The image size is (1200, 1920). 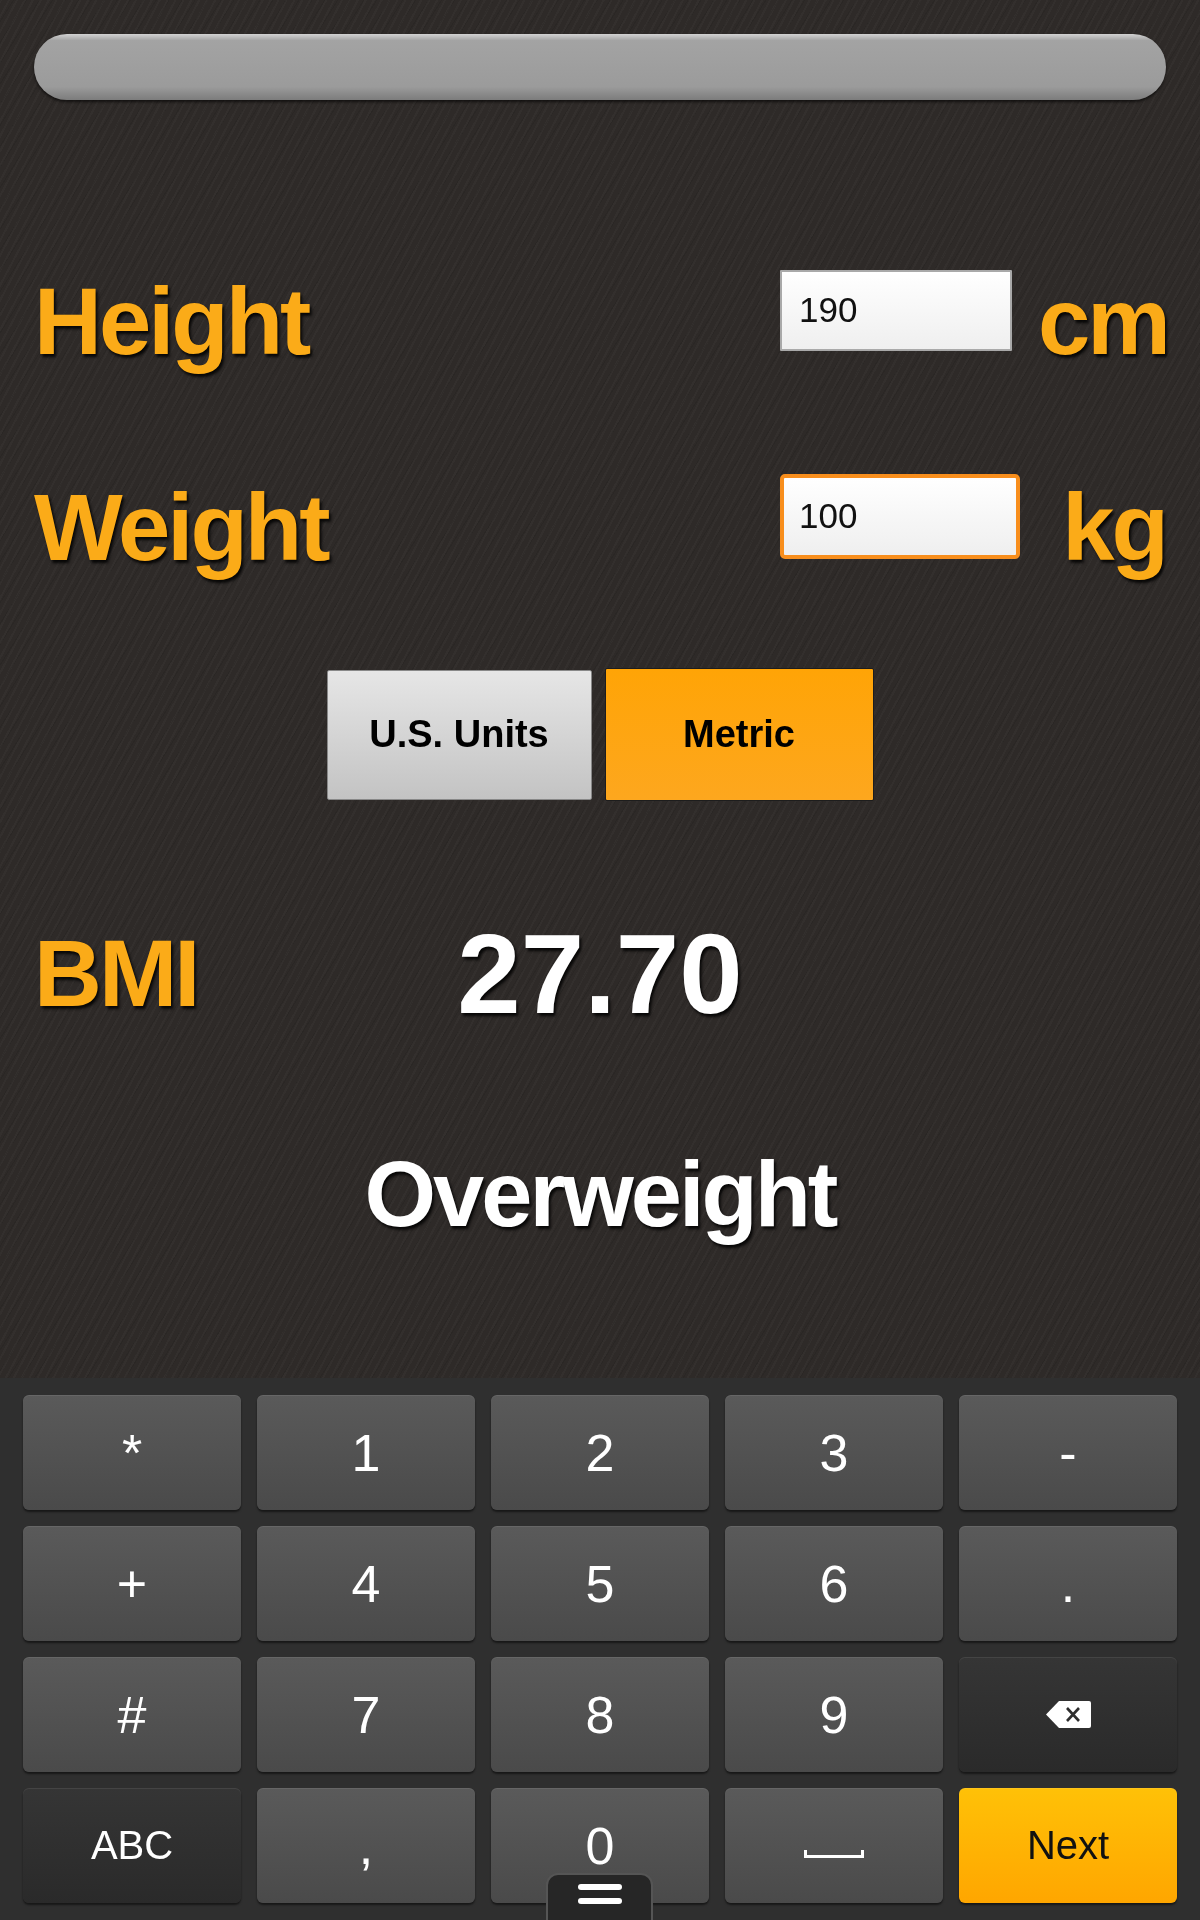 What do you see at coordinates (1113, 528) in the screenshot?
I see `unit-label: kg` at bounding box center [1113, 528].